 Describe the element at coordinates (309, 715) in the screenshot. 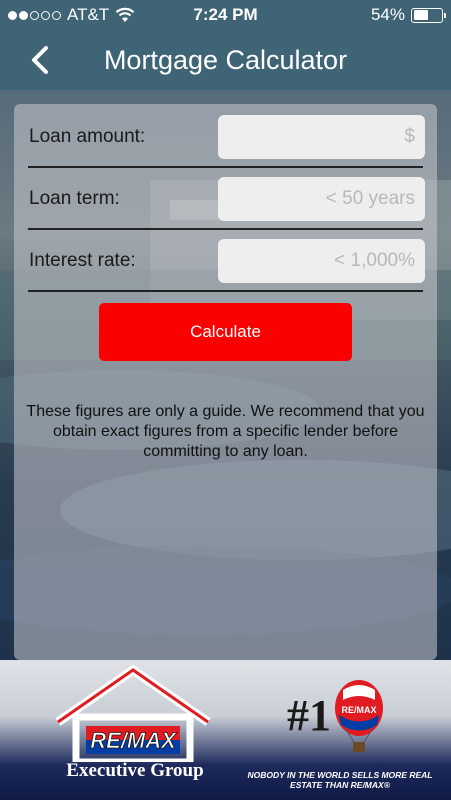

I see `number-one-mark: #1` at that location.